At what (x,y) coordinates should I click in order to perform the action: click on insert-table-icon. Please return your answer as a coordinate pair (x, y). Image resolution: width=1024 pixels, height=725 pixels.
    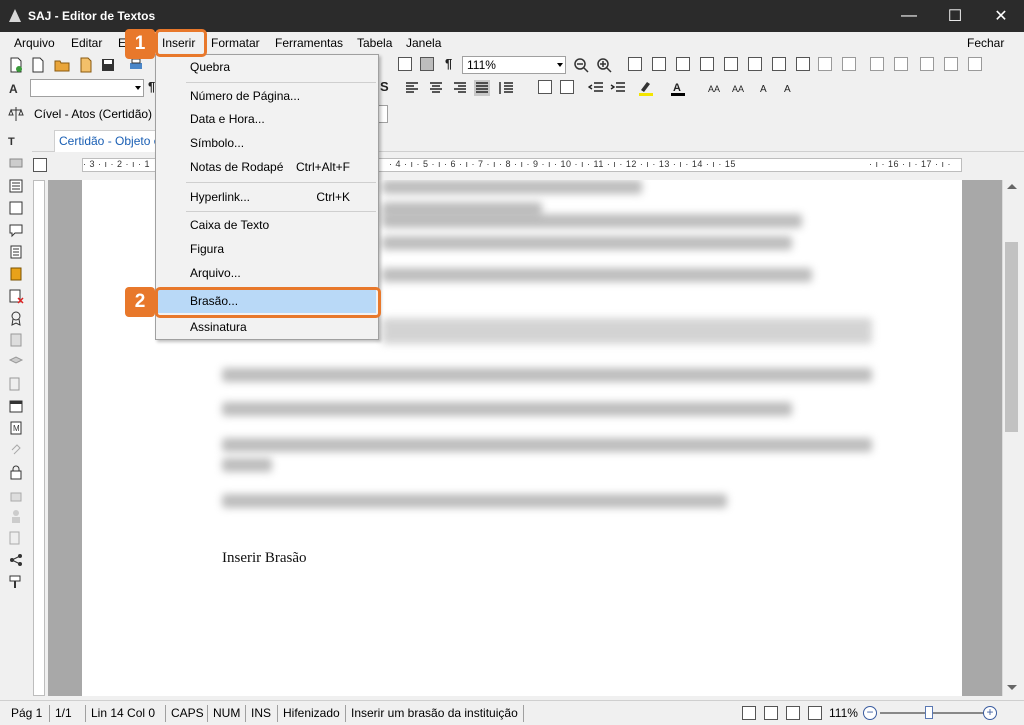
    Looking at the image, I should click on (405, 64).